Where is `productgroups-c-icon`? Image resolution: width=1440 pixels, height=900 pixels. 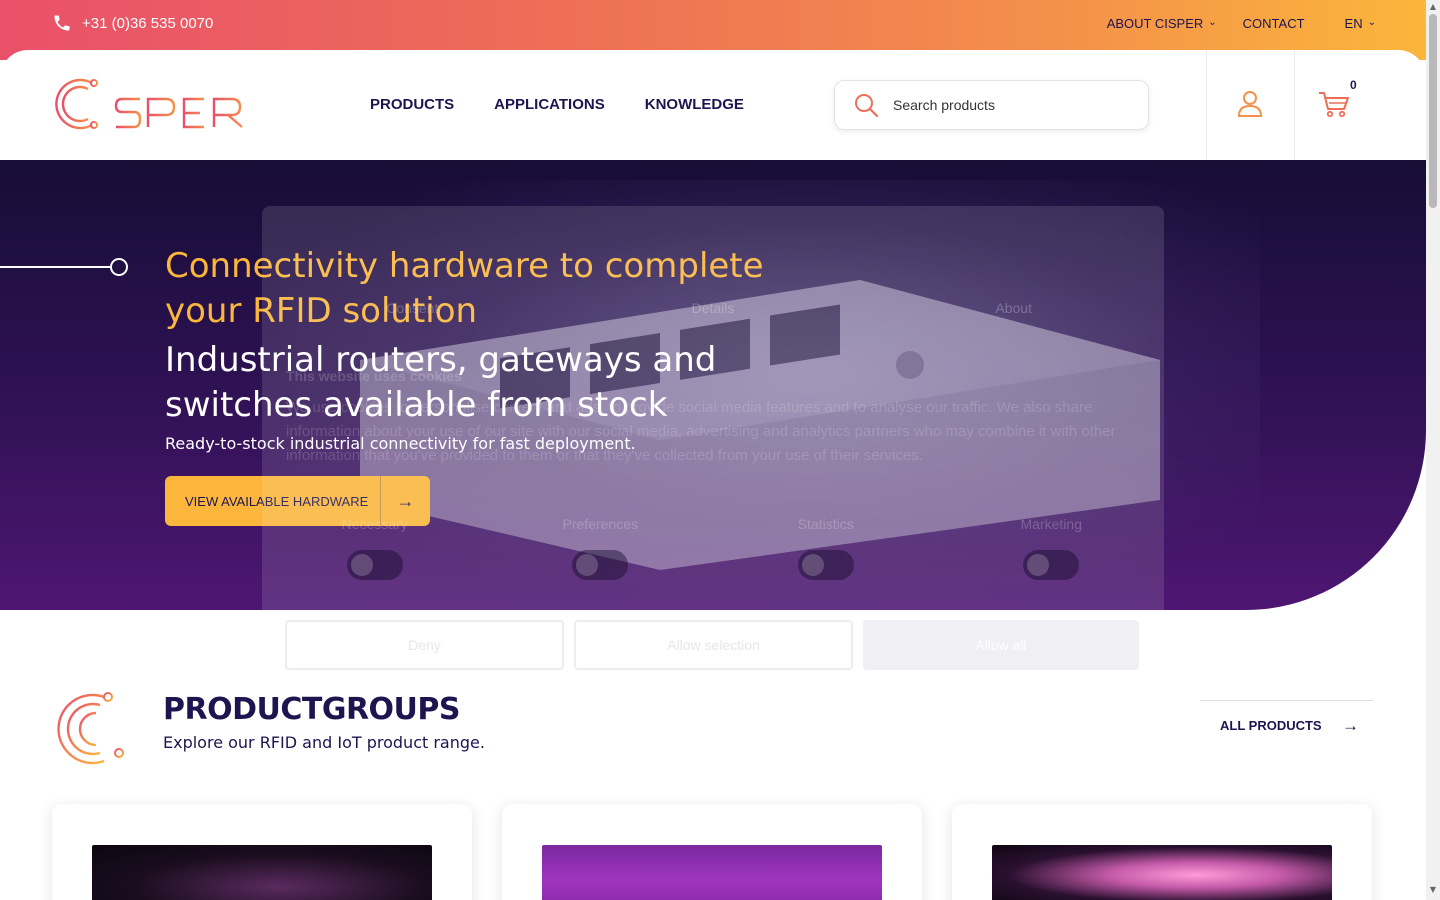
productgroups-c-icon is located at coordinates (90, 728).